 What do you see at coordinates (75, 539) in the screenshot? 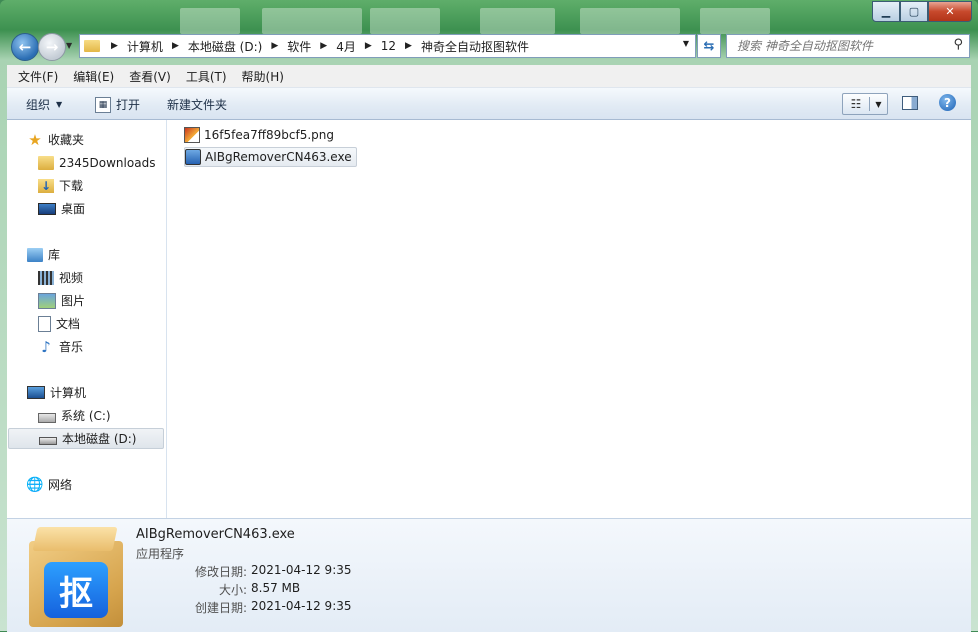
I see `box-lid-shape` at bounding box center [75, 539].